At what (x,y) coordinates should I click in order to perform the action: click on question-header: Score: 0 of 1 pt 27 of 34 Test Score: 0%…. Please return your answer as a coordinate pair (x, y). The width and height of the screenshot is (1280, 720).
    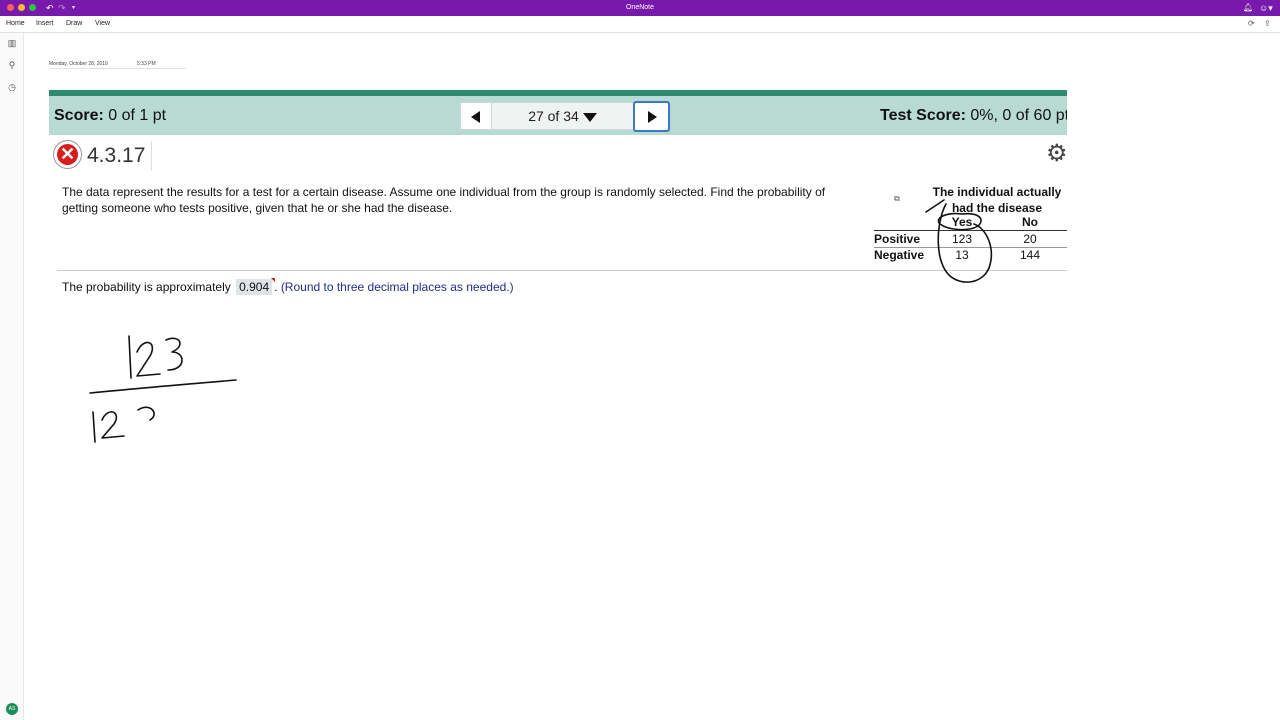
    Looking at the image, I should click on (558, 115).